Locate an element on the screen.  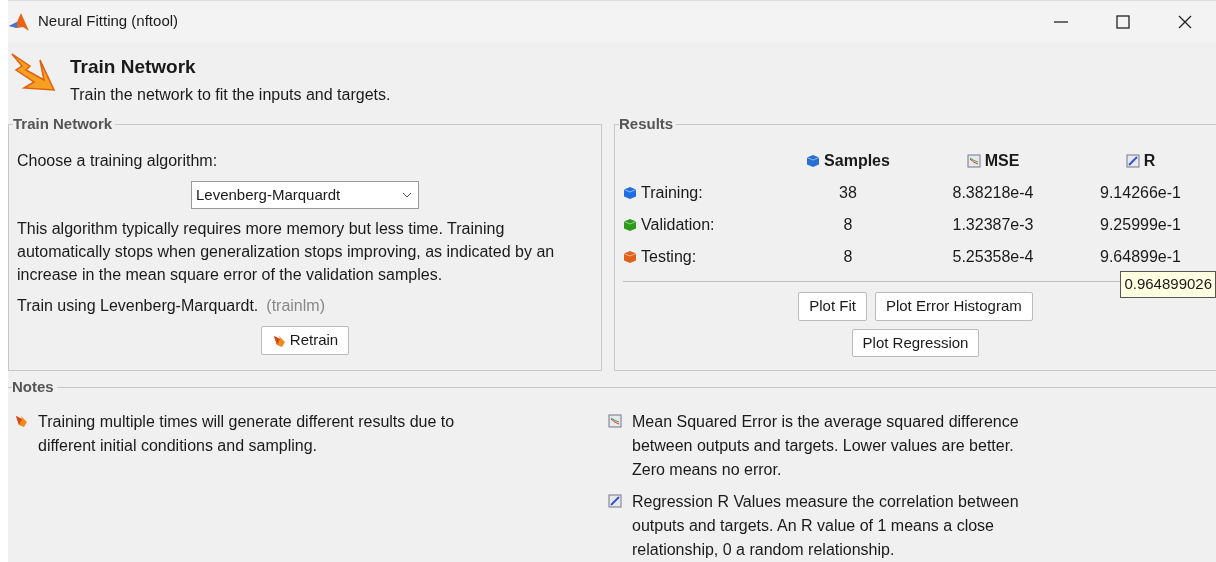
algorithm-dropdown: Levenberg-Marquardt is located at coordinates (305, 195).